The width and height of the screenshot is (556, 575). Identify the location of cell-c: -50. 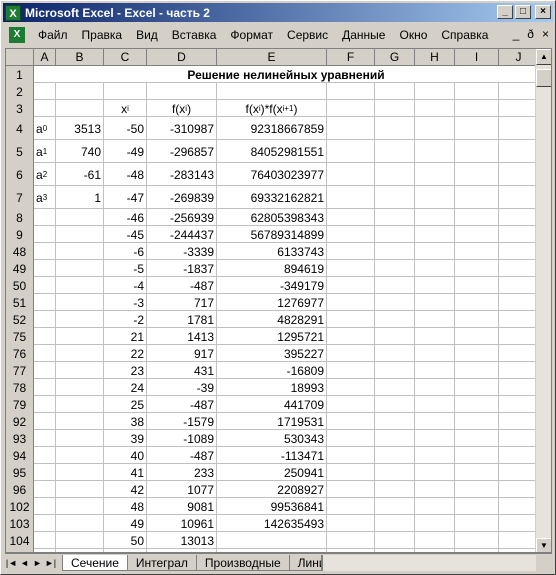
(125, 128).